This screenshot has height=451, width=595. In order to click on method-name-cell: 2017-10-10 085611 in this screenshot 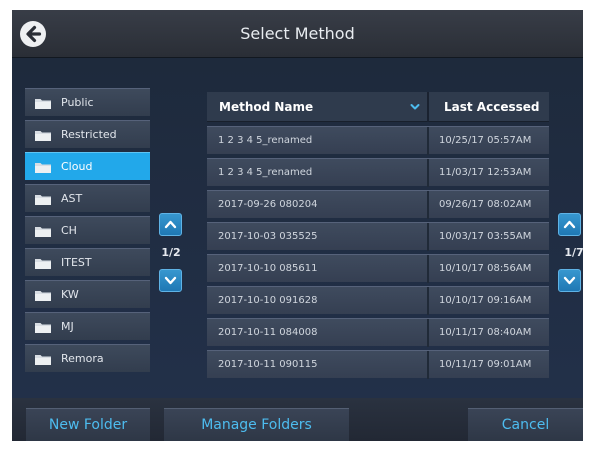, I will do `click(268, 268)`.